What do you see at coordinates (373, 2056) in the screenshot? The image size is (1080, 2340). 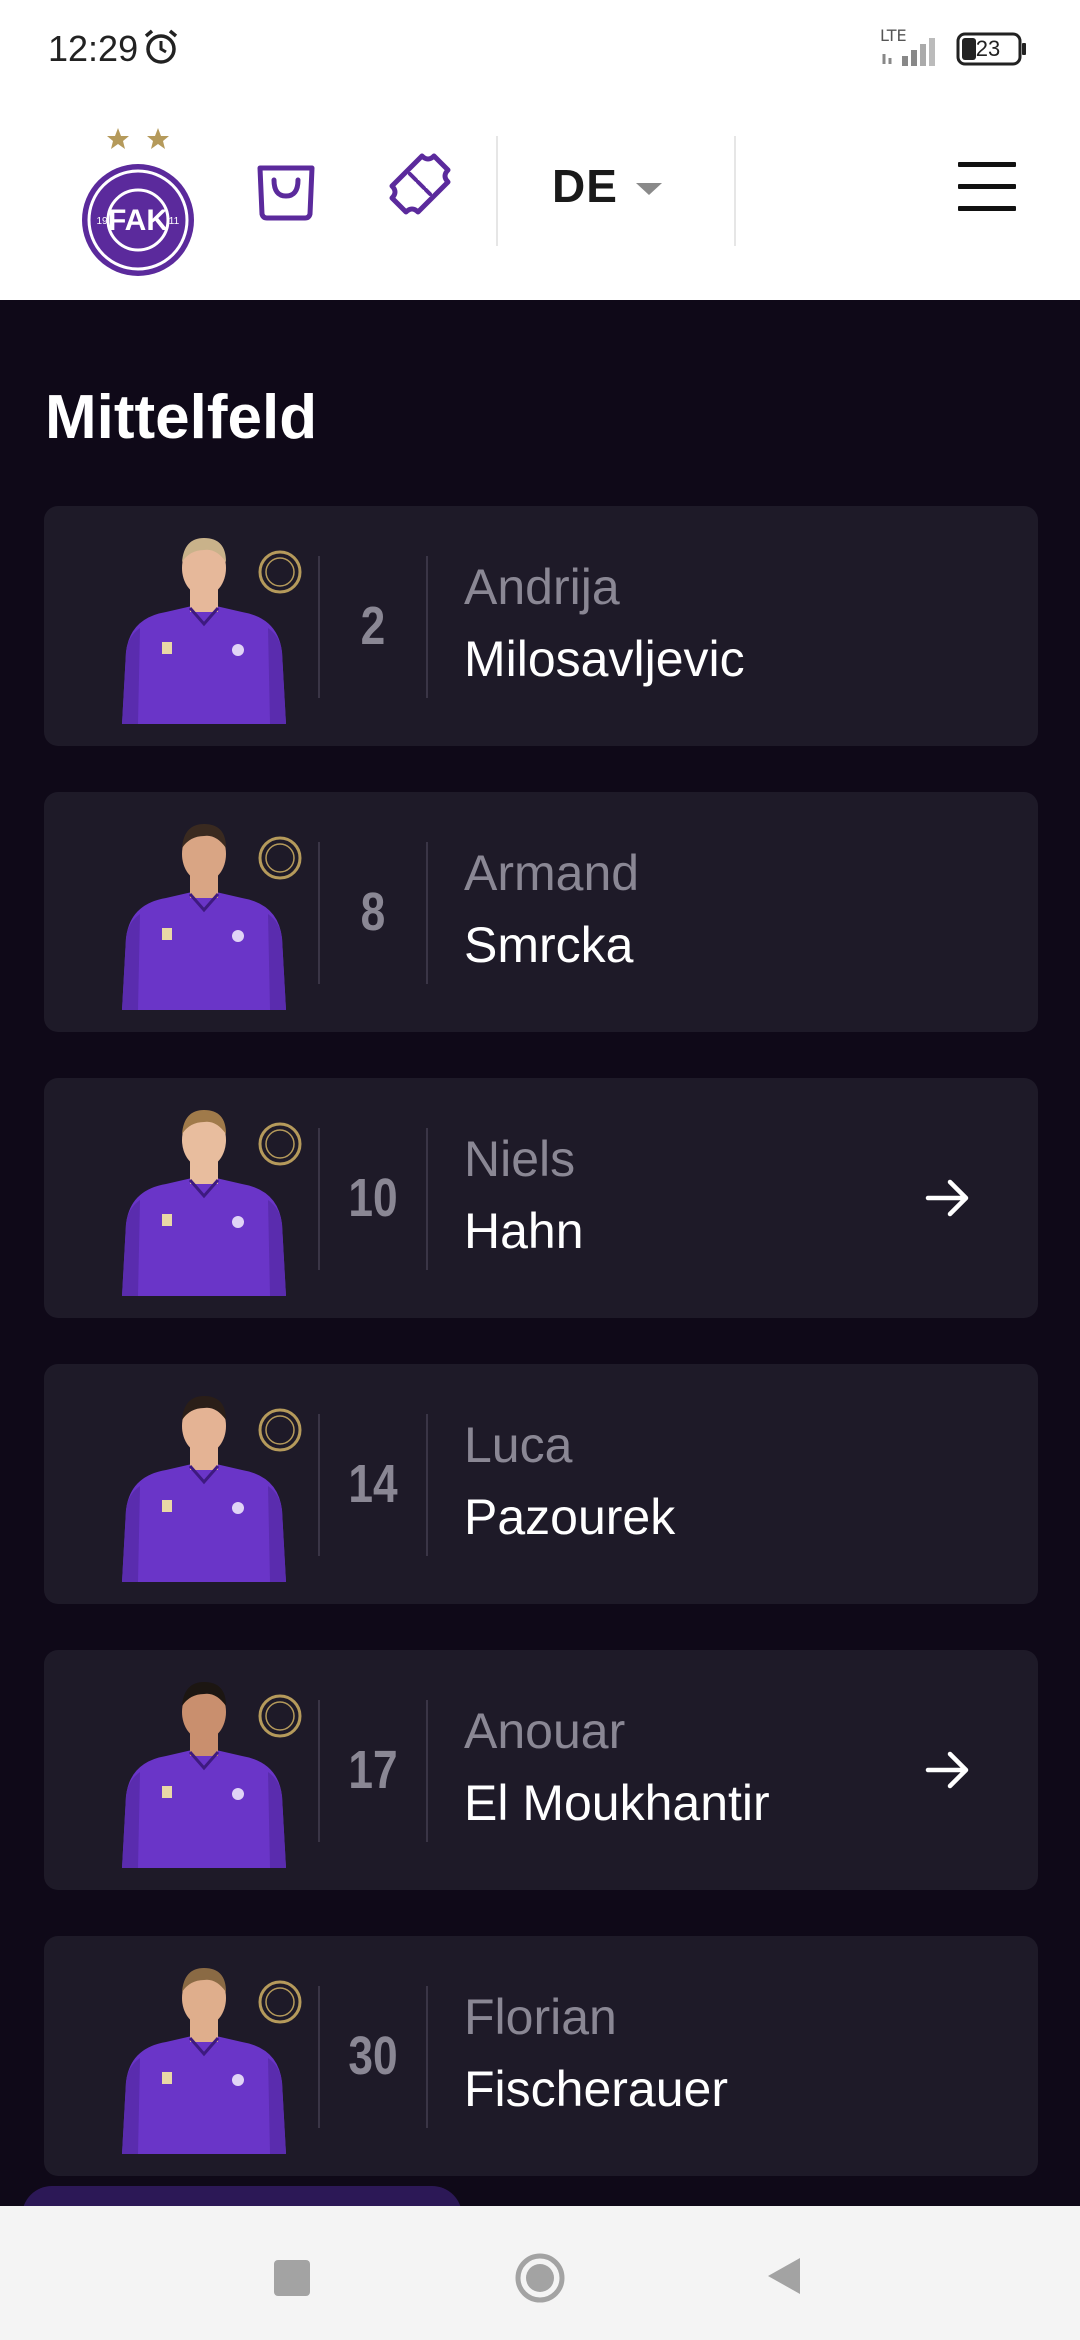 I see `jersey-number: 30` at bounding box center [373, 2056].